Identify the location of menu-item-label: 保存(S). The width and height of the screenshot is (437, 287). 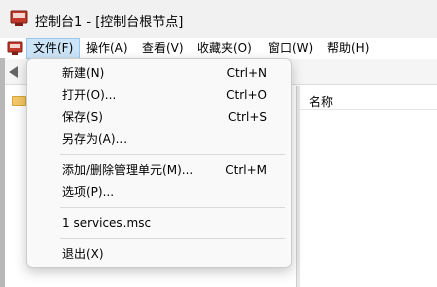
(82, 117).